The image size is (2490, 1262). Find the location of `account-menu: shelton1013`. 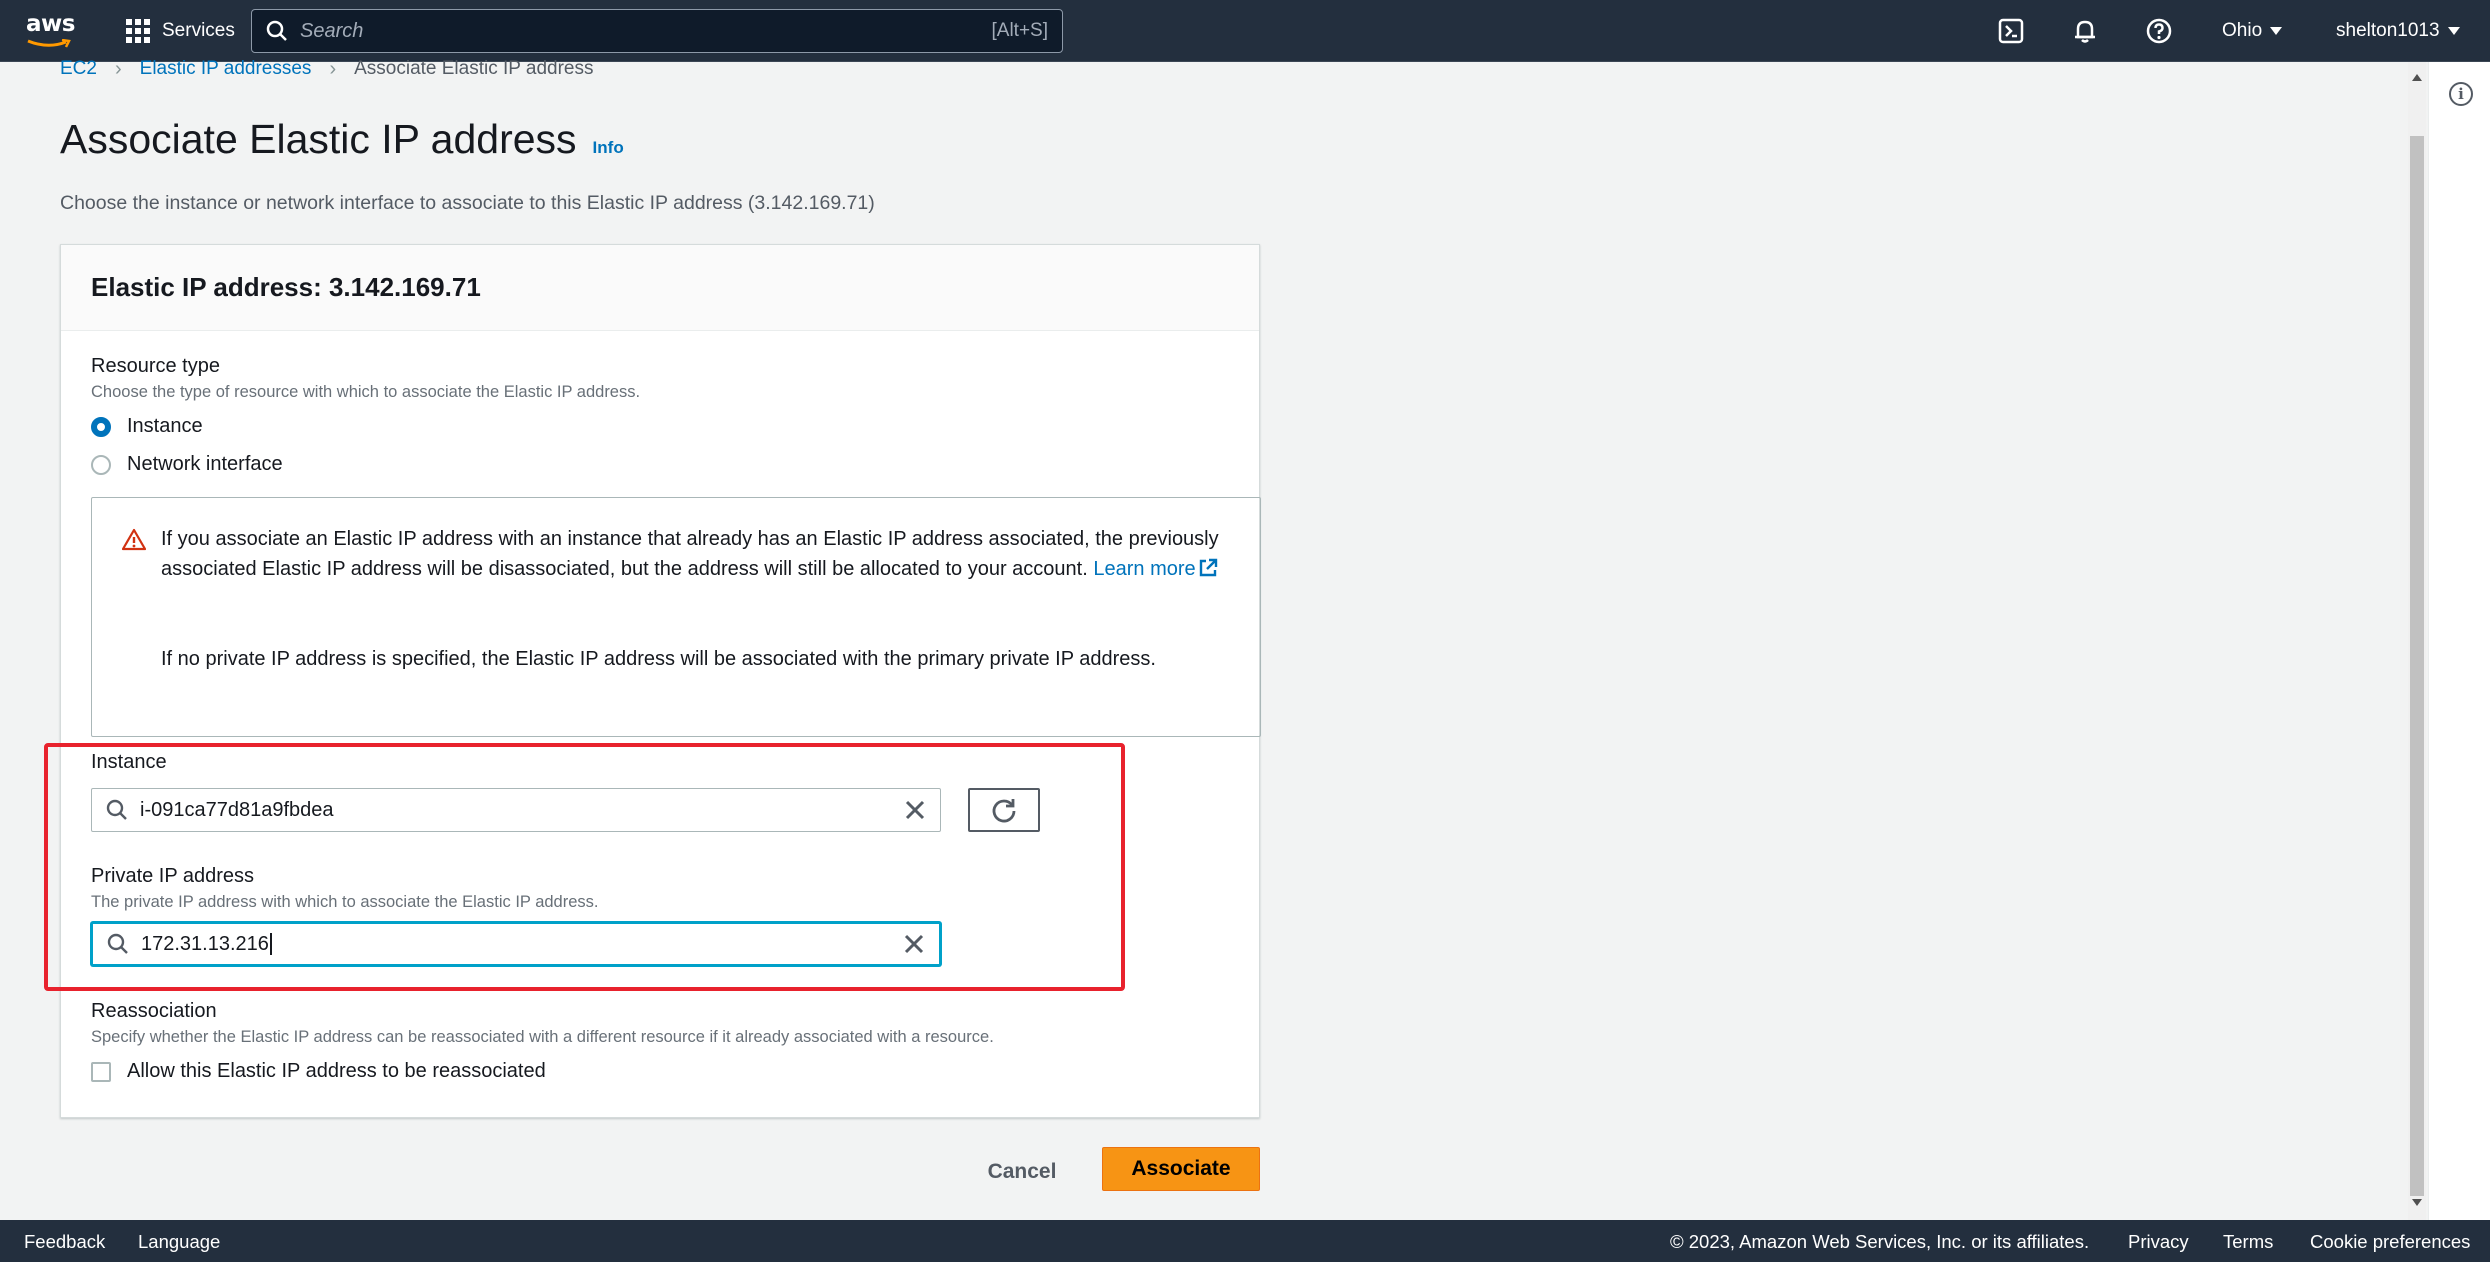

account-menu: shelton1013 is located at coordinates (2398, 31).